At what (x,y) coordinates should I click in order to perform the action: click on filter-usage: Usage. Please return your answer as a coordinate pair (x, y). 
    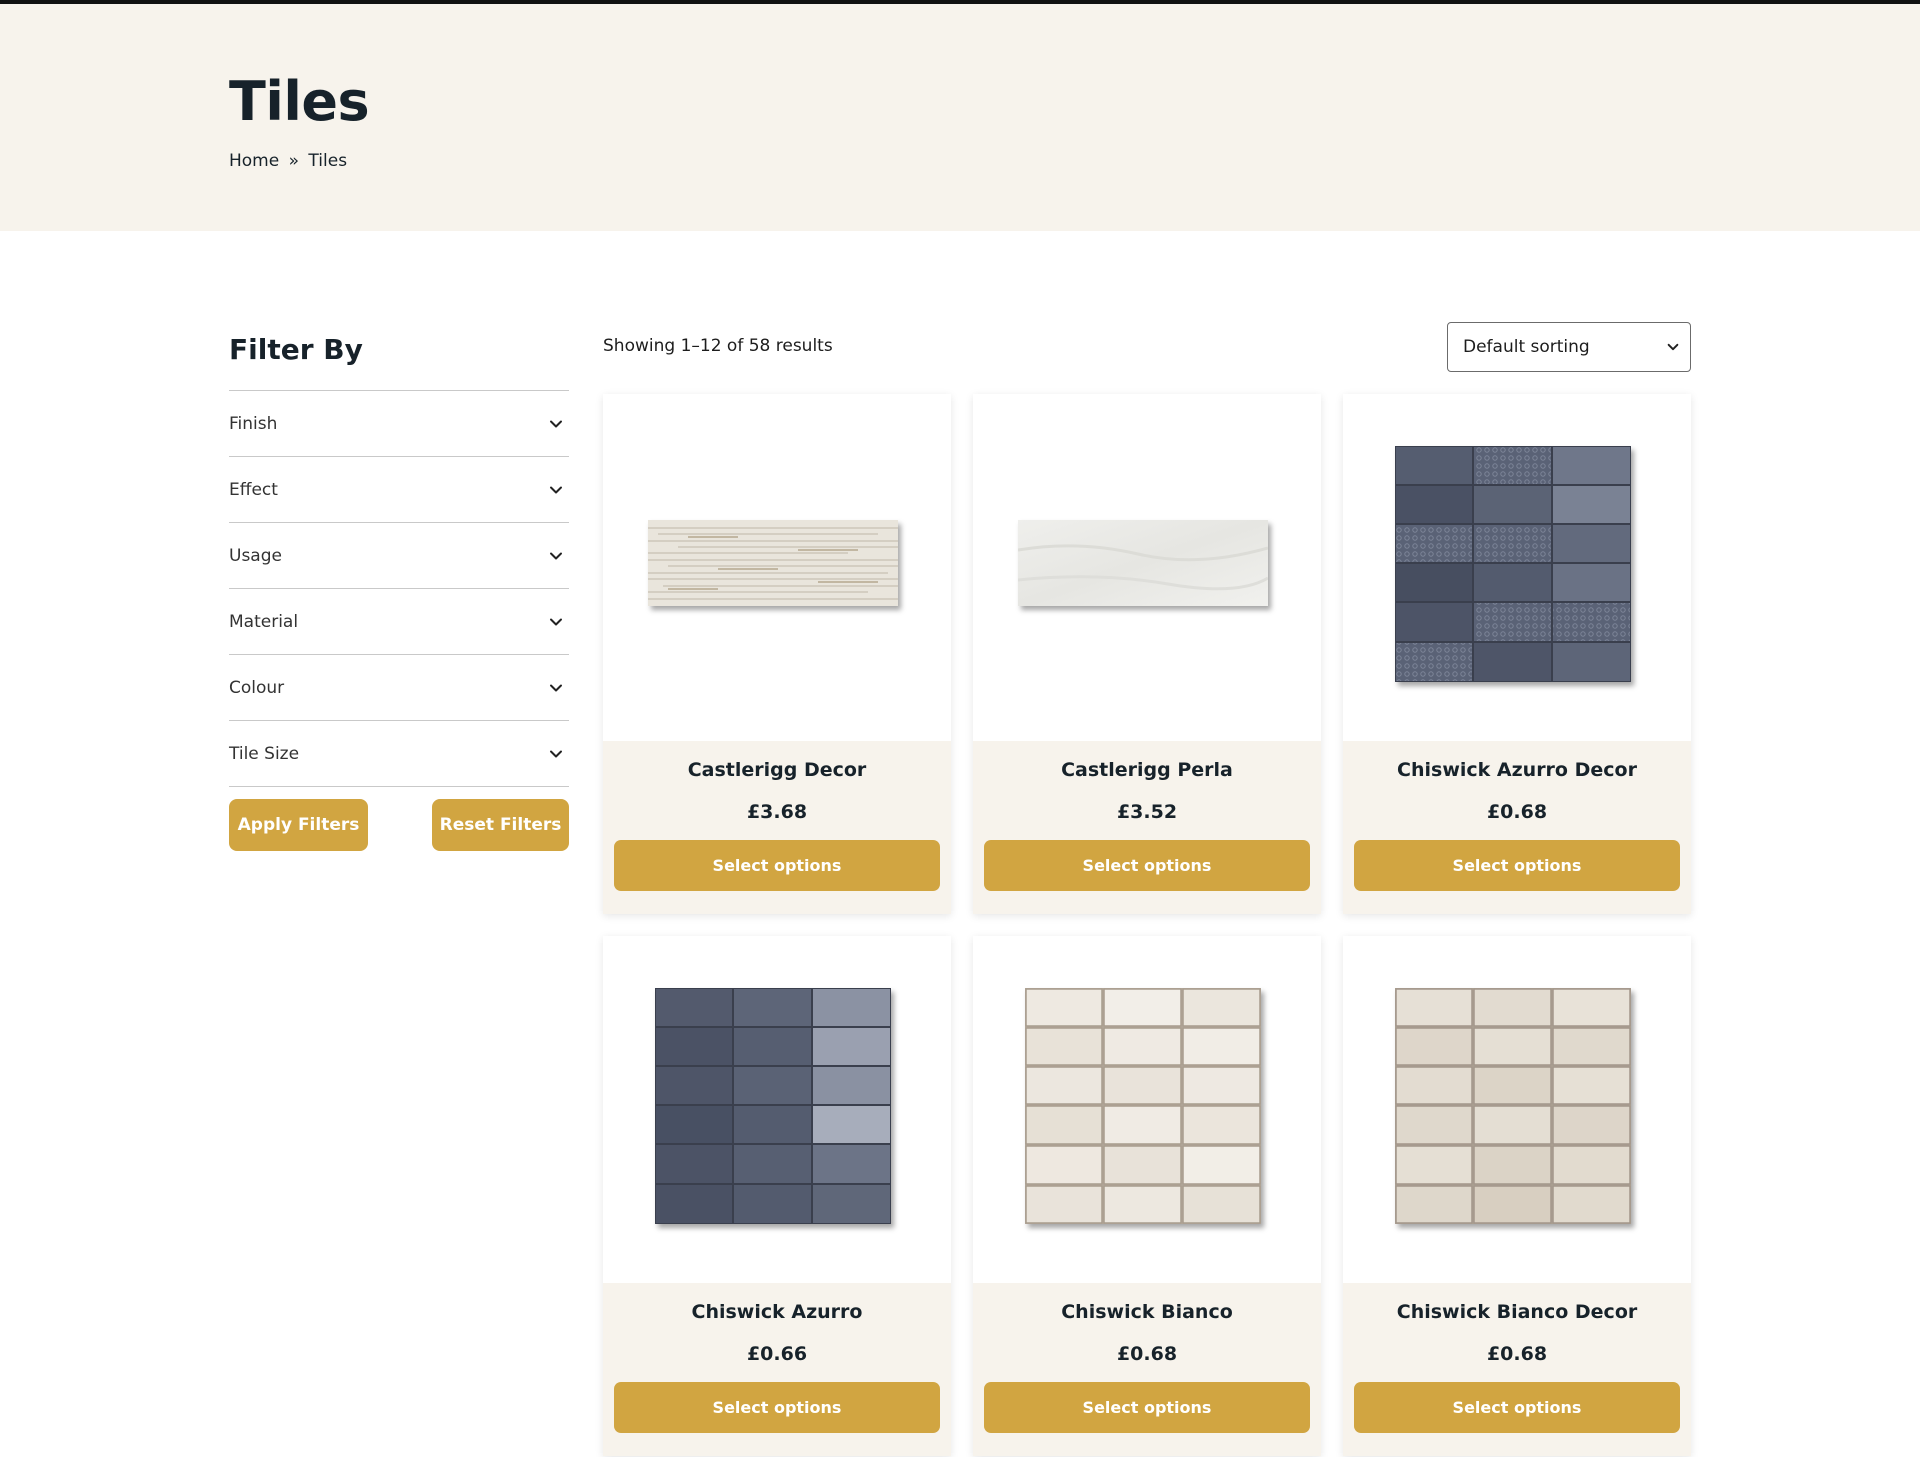
    Looking at the image, I should click on (399, 556).